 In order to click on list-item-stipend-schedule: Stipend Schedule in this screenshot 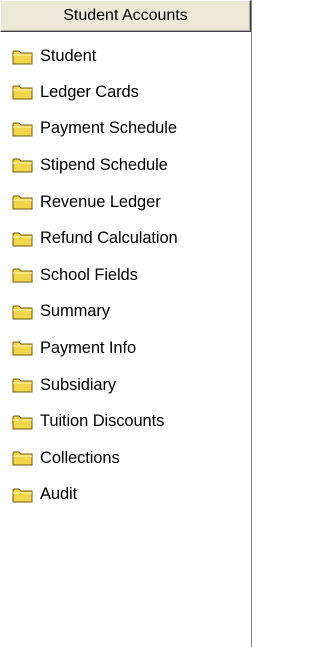, I will do `click(125, 165)`.